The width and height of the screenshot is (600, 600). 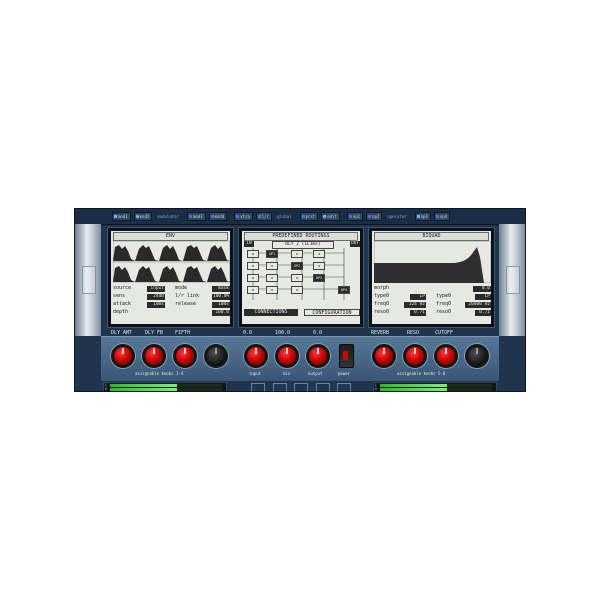 I want to click on power-button, so click(x=346, y=356).